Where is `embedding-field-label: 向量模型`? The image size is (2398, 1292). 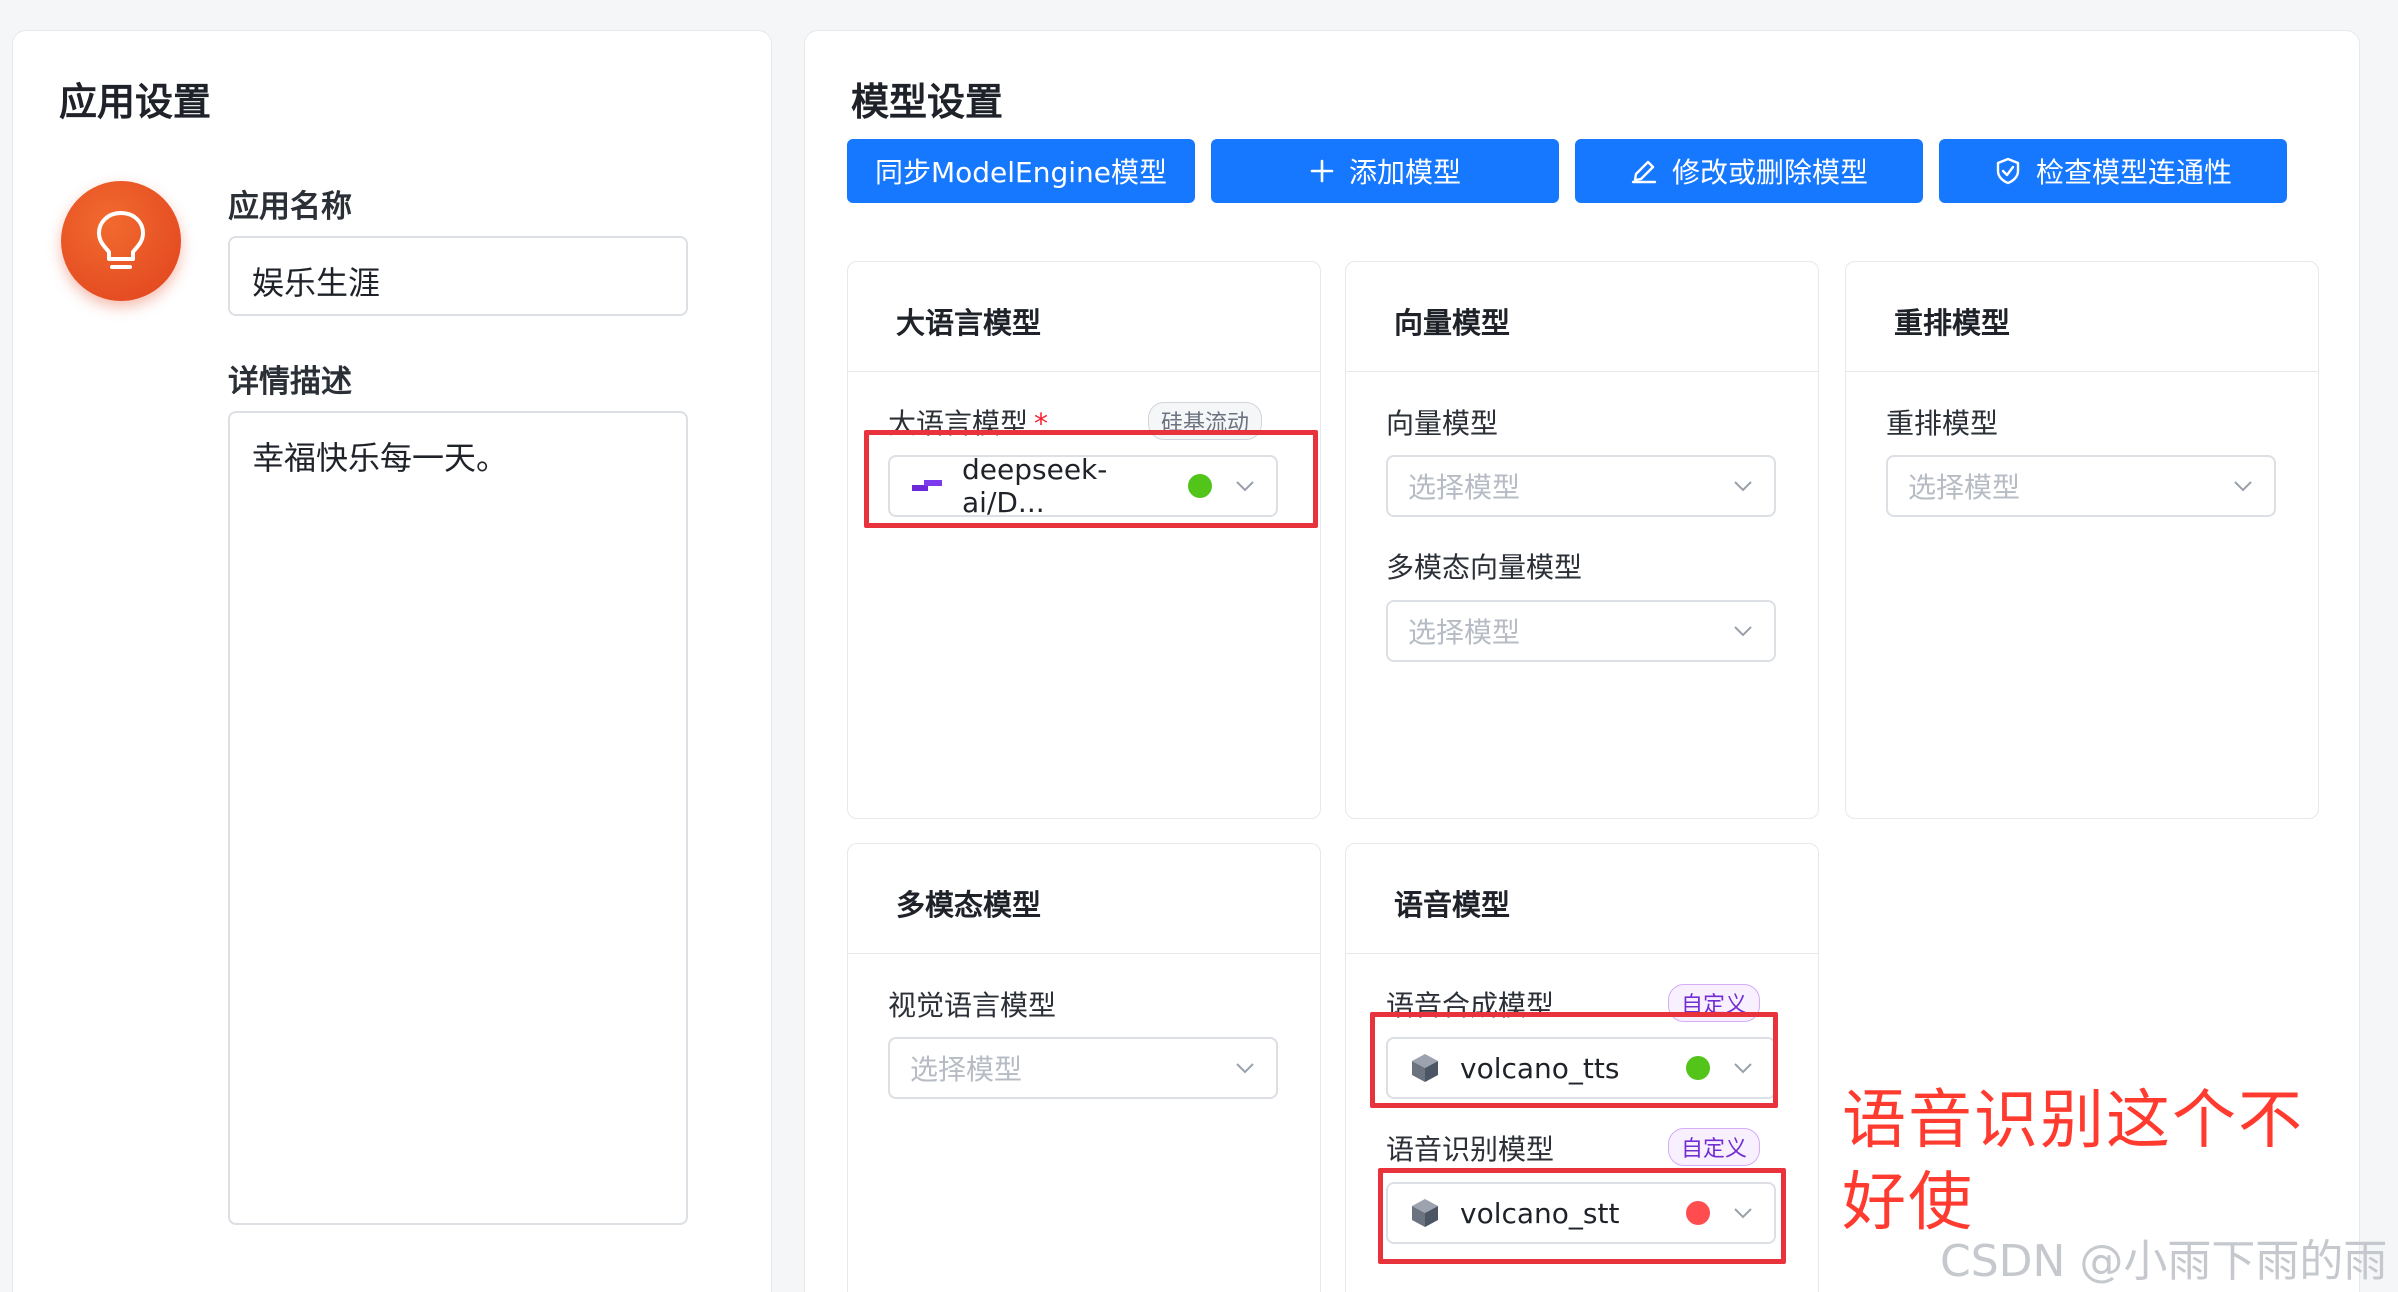
embedding-field-label: 向量模型 is located at coordinates (1442, 423).